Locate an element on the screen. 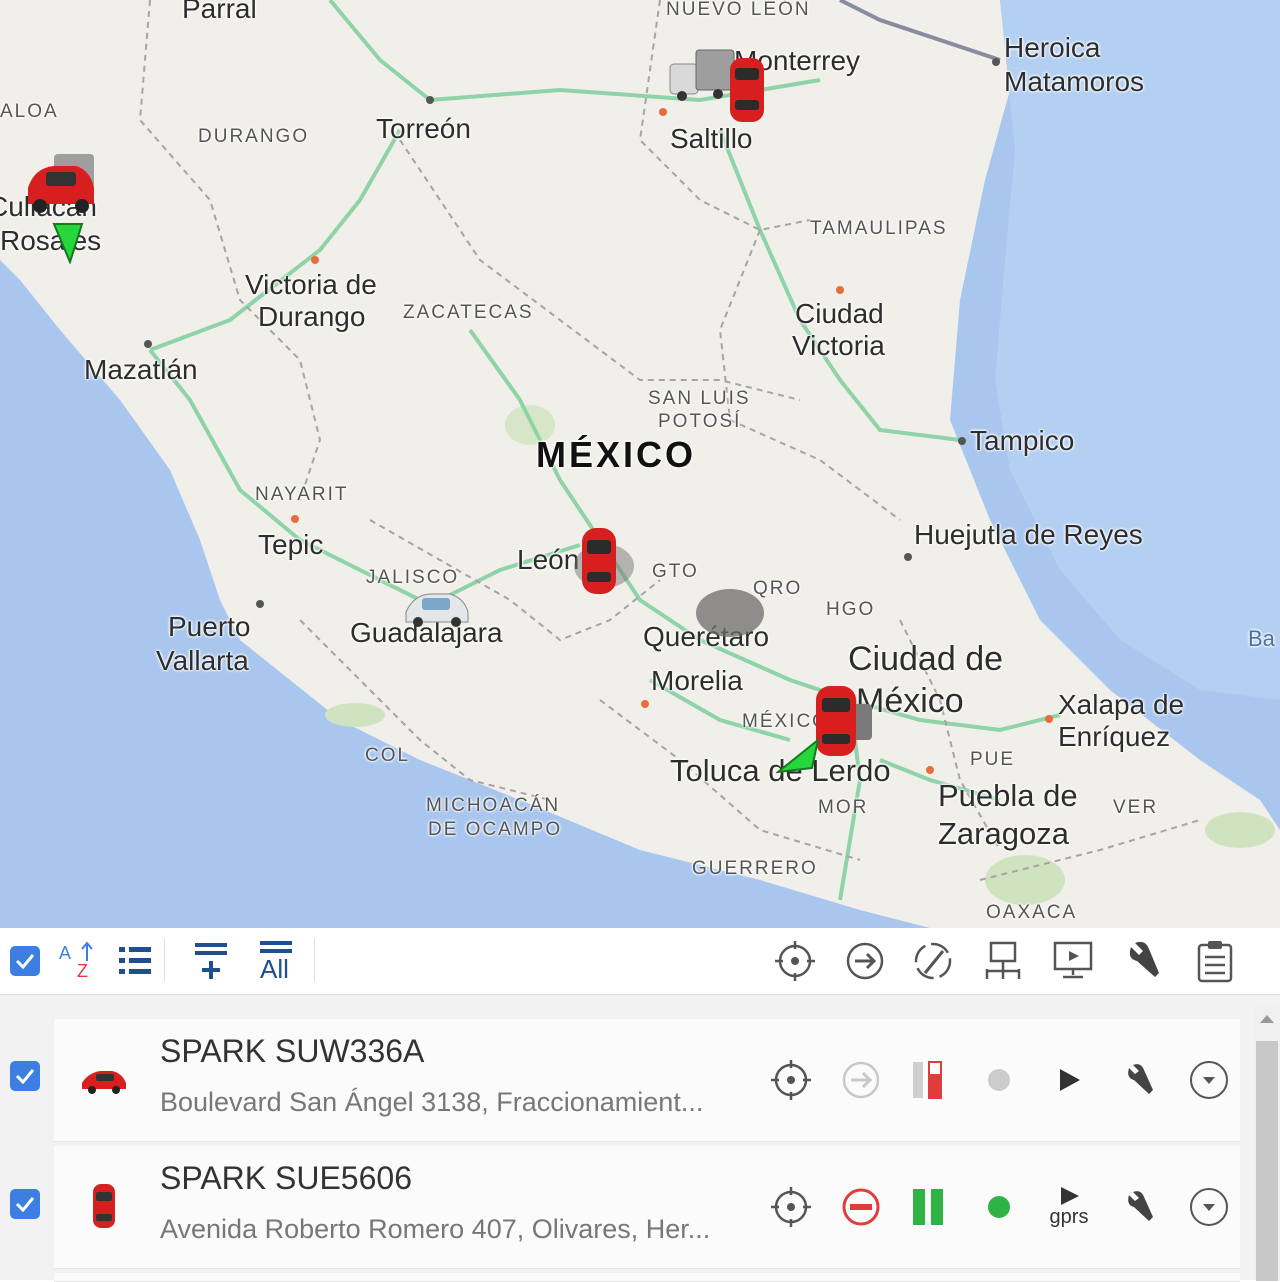  state-label: ALOA is located at coordinates (29, 111).